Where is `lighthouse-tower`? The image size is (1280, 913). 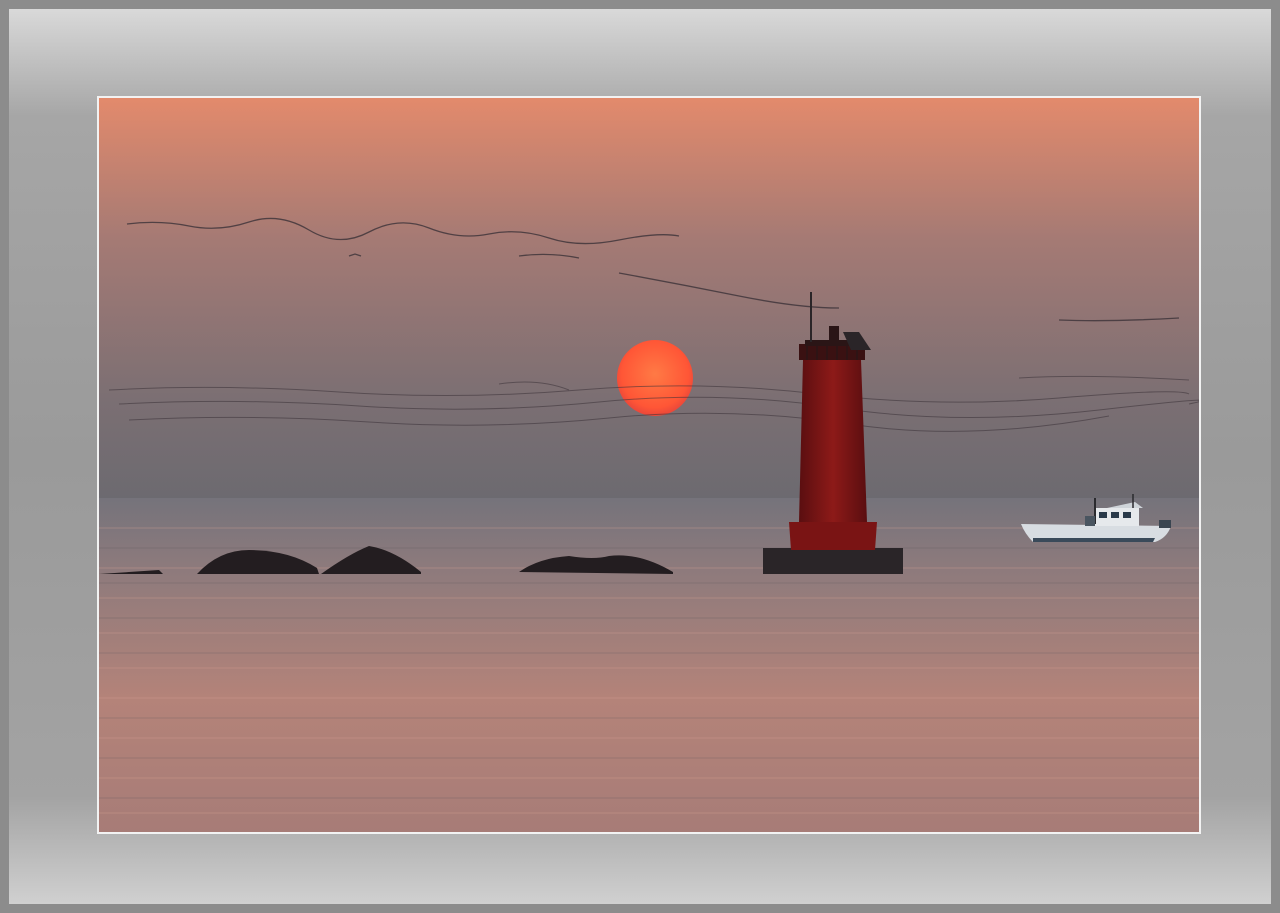 lighthouse-tower is located at coordinates (833, 441).